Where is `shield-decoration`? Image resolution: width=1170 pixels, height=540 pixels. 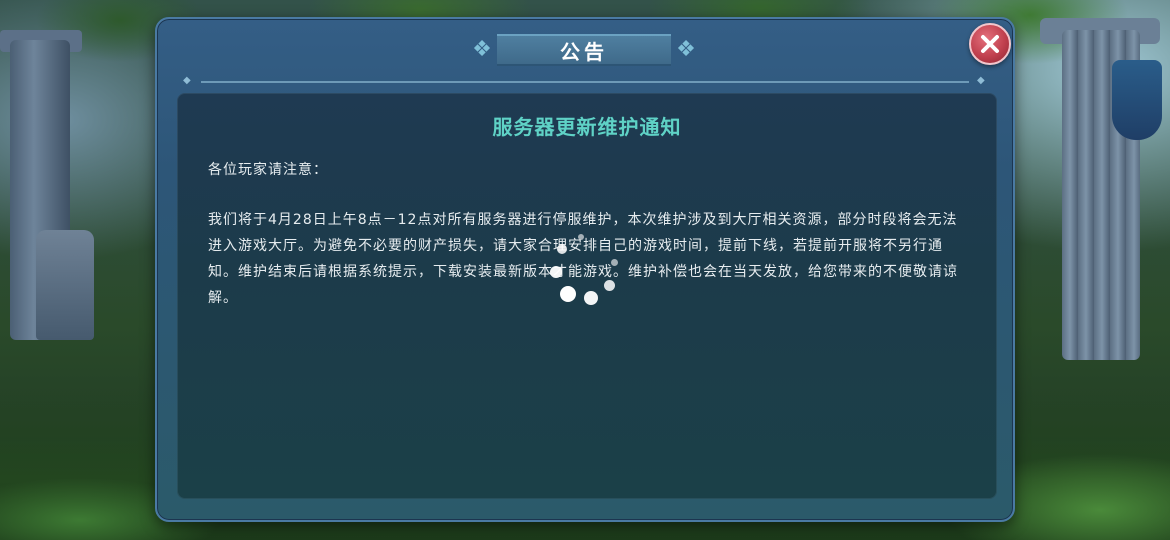
shield-decoration is located at coordinates (1137, 100).